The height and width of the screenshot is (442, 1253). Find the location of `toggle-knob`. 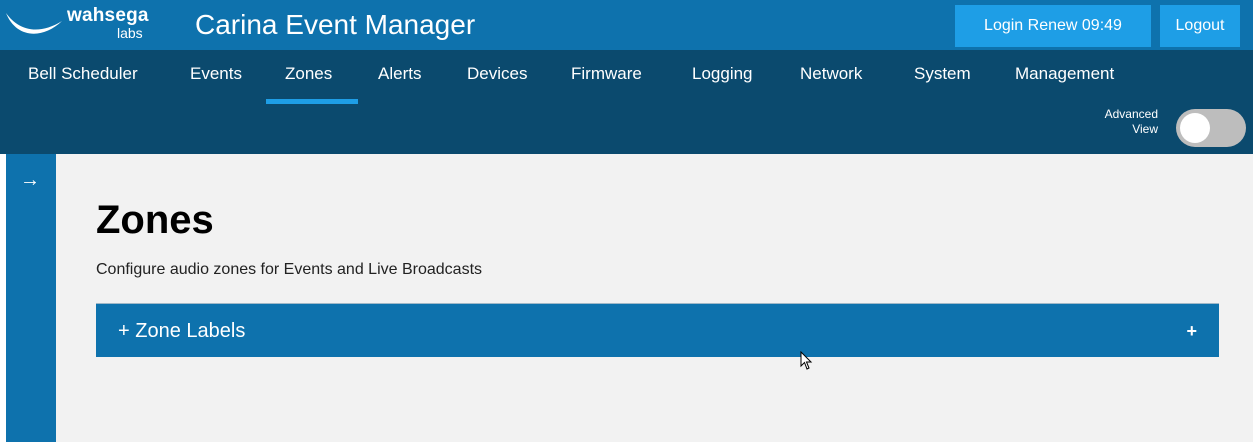

toggle-knob is located at coordinates (1195, 128).